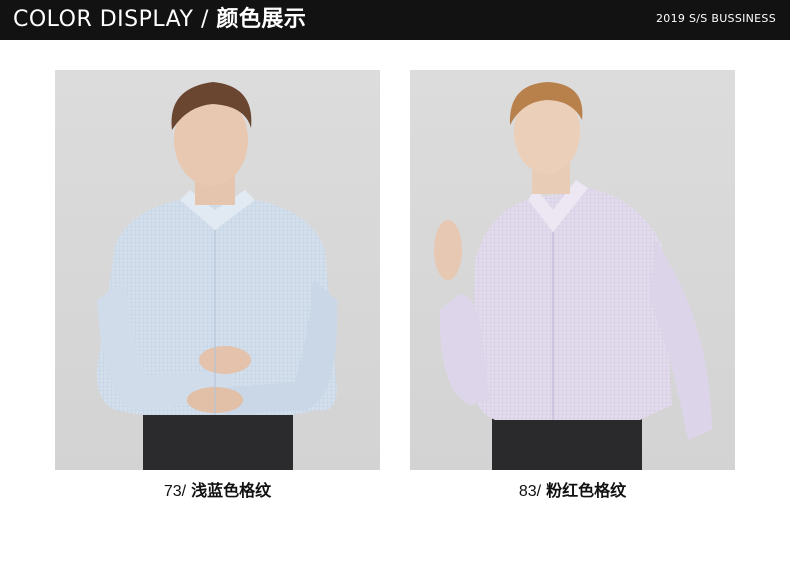  What do you see at coordinates (715, 18) in the screenshot?
I see `season-label: 2019 S/S BUSSINESS` at bounding box center [715, 18].